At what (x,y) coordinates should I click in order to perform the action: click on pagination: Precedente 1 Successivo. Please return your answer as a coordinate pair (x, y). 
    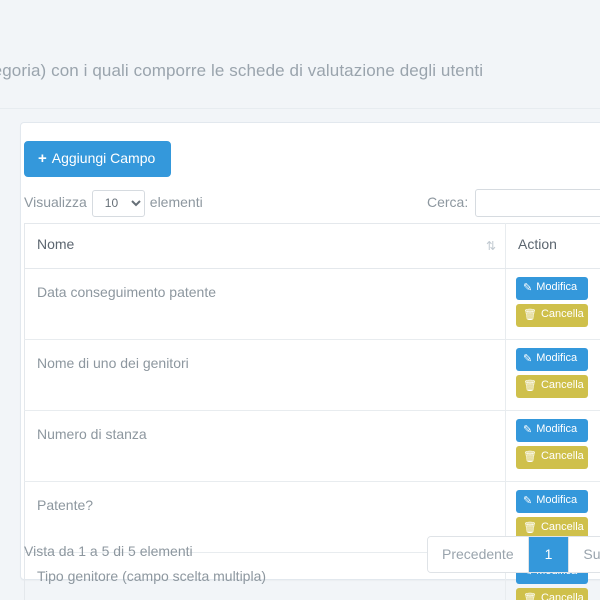
    Looking at the image, I should click on (513, 554).